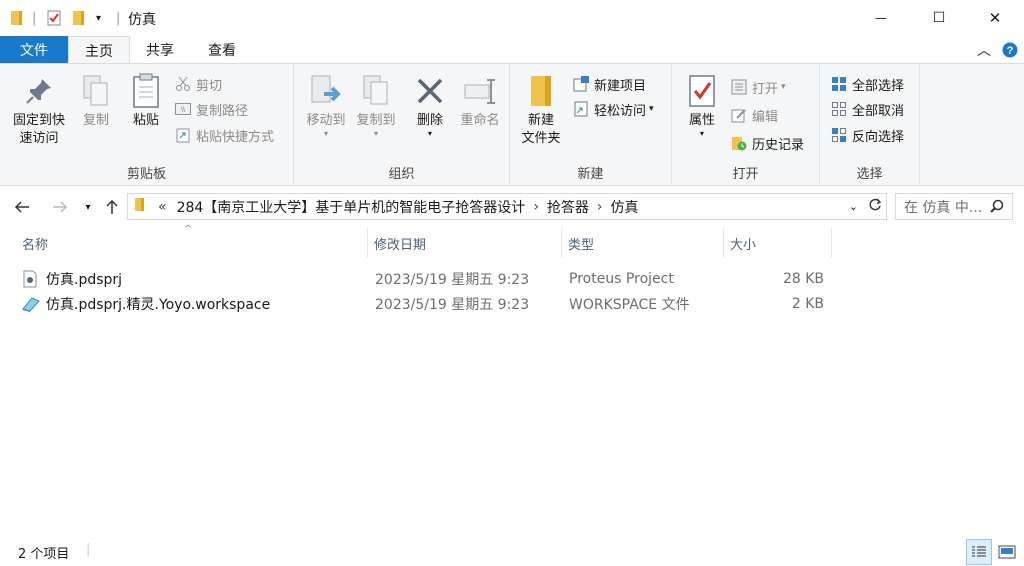 The width and height of the screenshot is (1024, 566). What do you see at coordinates (651, 109) in the screenshot?
I see `easy-access-dropdown-icon: ▾` at bounding box center [651, 109].